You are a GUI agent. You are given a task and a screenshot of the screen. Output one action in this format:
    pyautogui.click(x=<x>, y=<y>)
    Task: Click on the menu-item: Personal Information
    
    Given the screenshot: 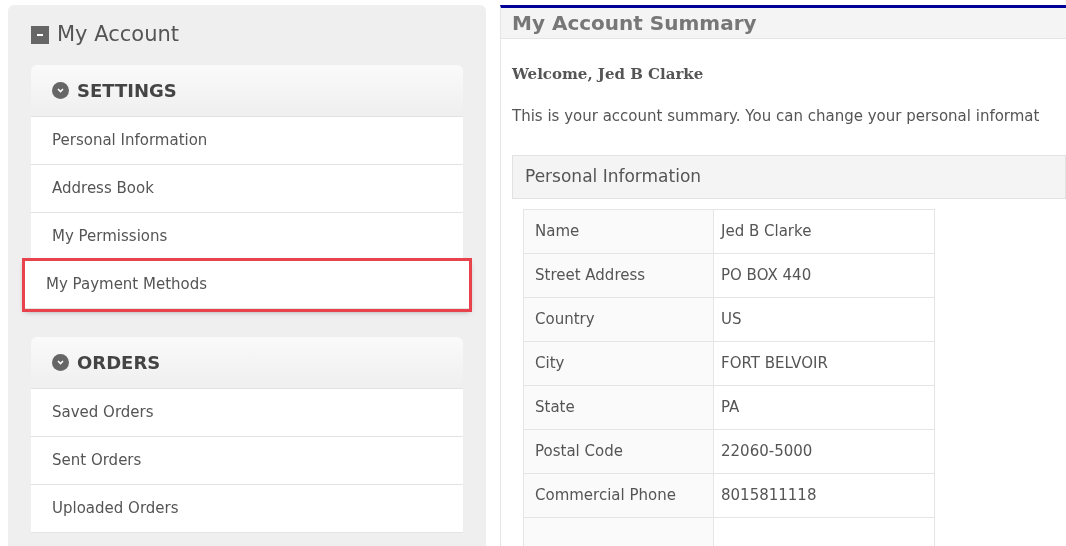 What is the action you would take?
    pyautogui.click(x=247, y=140)
    